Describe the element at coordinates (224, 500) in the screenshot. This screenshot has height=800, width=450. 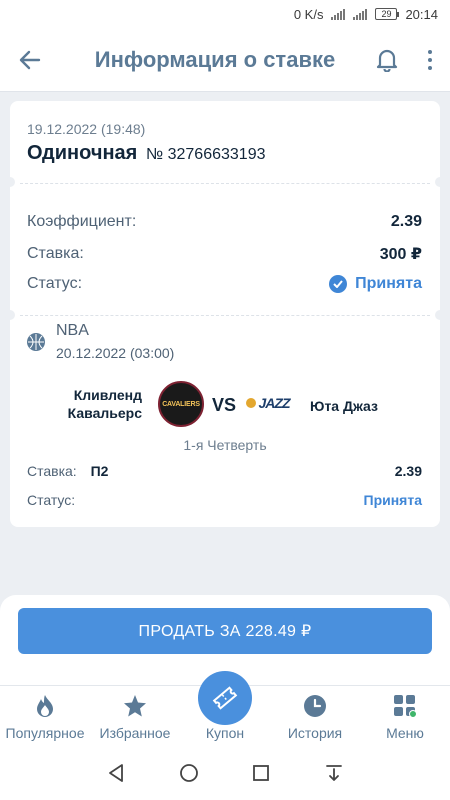
I see `event-status-row: Статус: Принята` at that location.